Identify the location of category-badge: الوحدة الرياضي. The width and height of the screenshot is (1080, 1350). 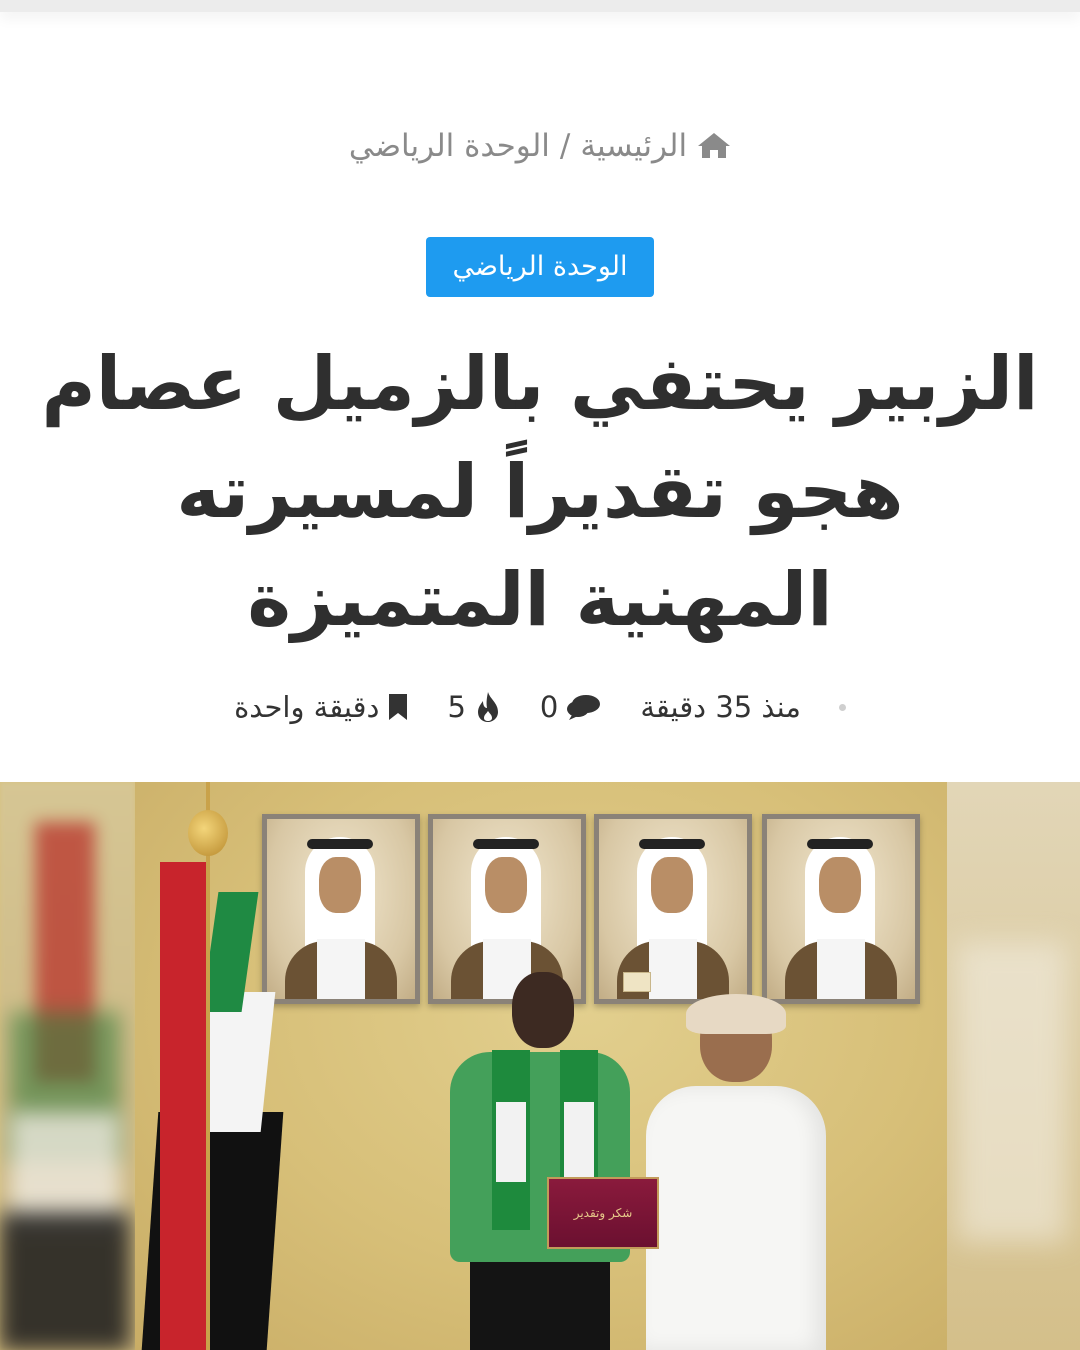
(540, 267).